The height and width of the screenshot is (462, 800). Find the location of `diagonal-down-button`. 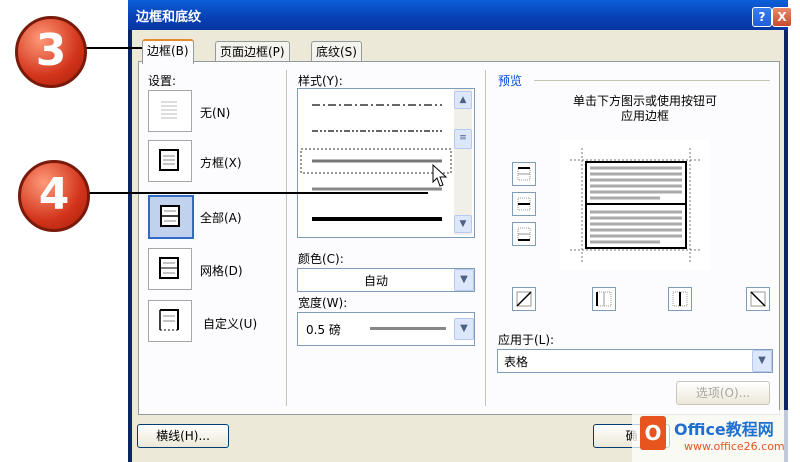

diagonal-down-button is located at coordinates (758, 299).